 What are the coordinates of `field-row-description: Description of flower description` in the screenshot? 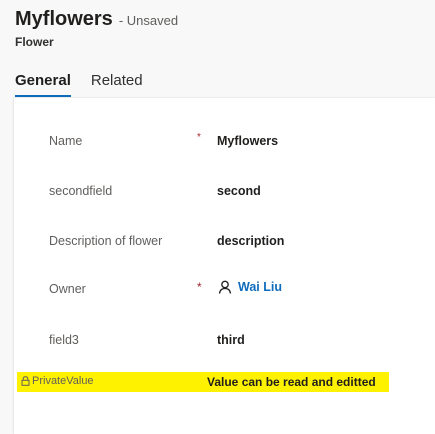 It's located at (224, 242).